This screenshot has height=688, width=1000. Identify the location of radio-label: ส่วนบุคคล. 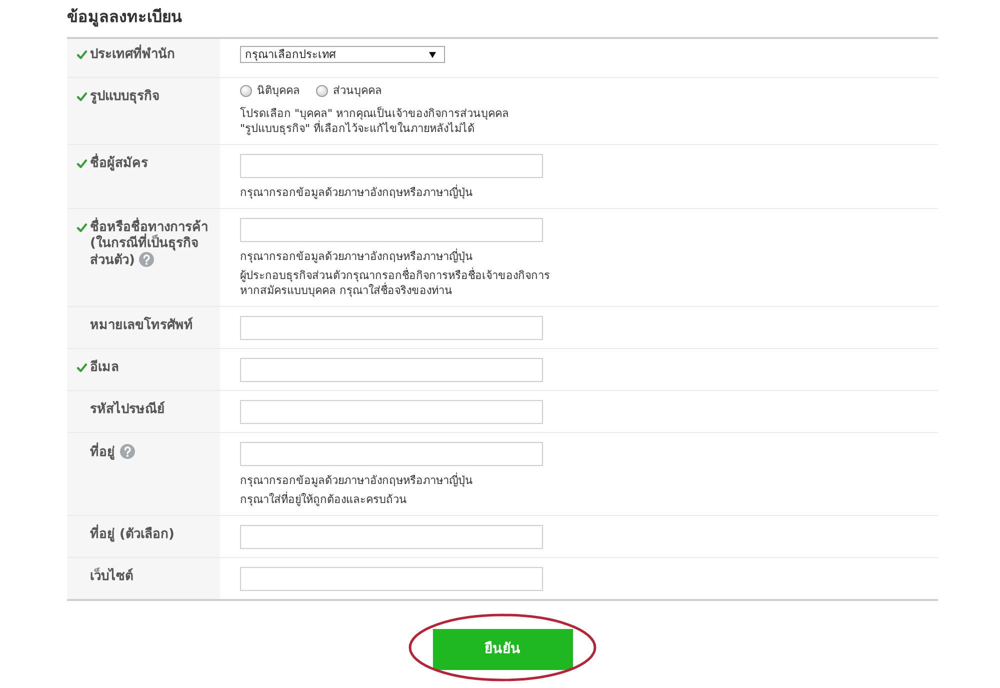
(357, 91).